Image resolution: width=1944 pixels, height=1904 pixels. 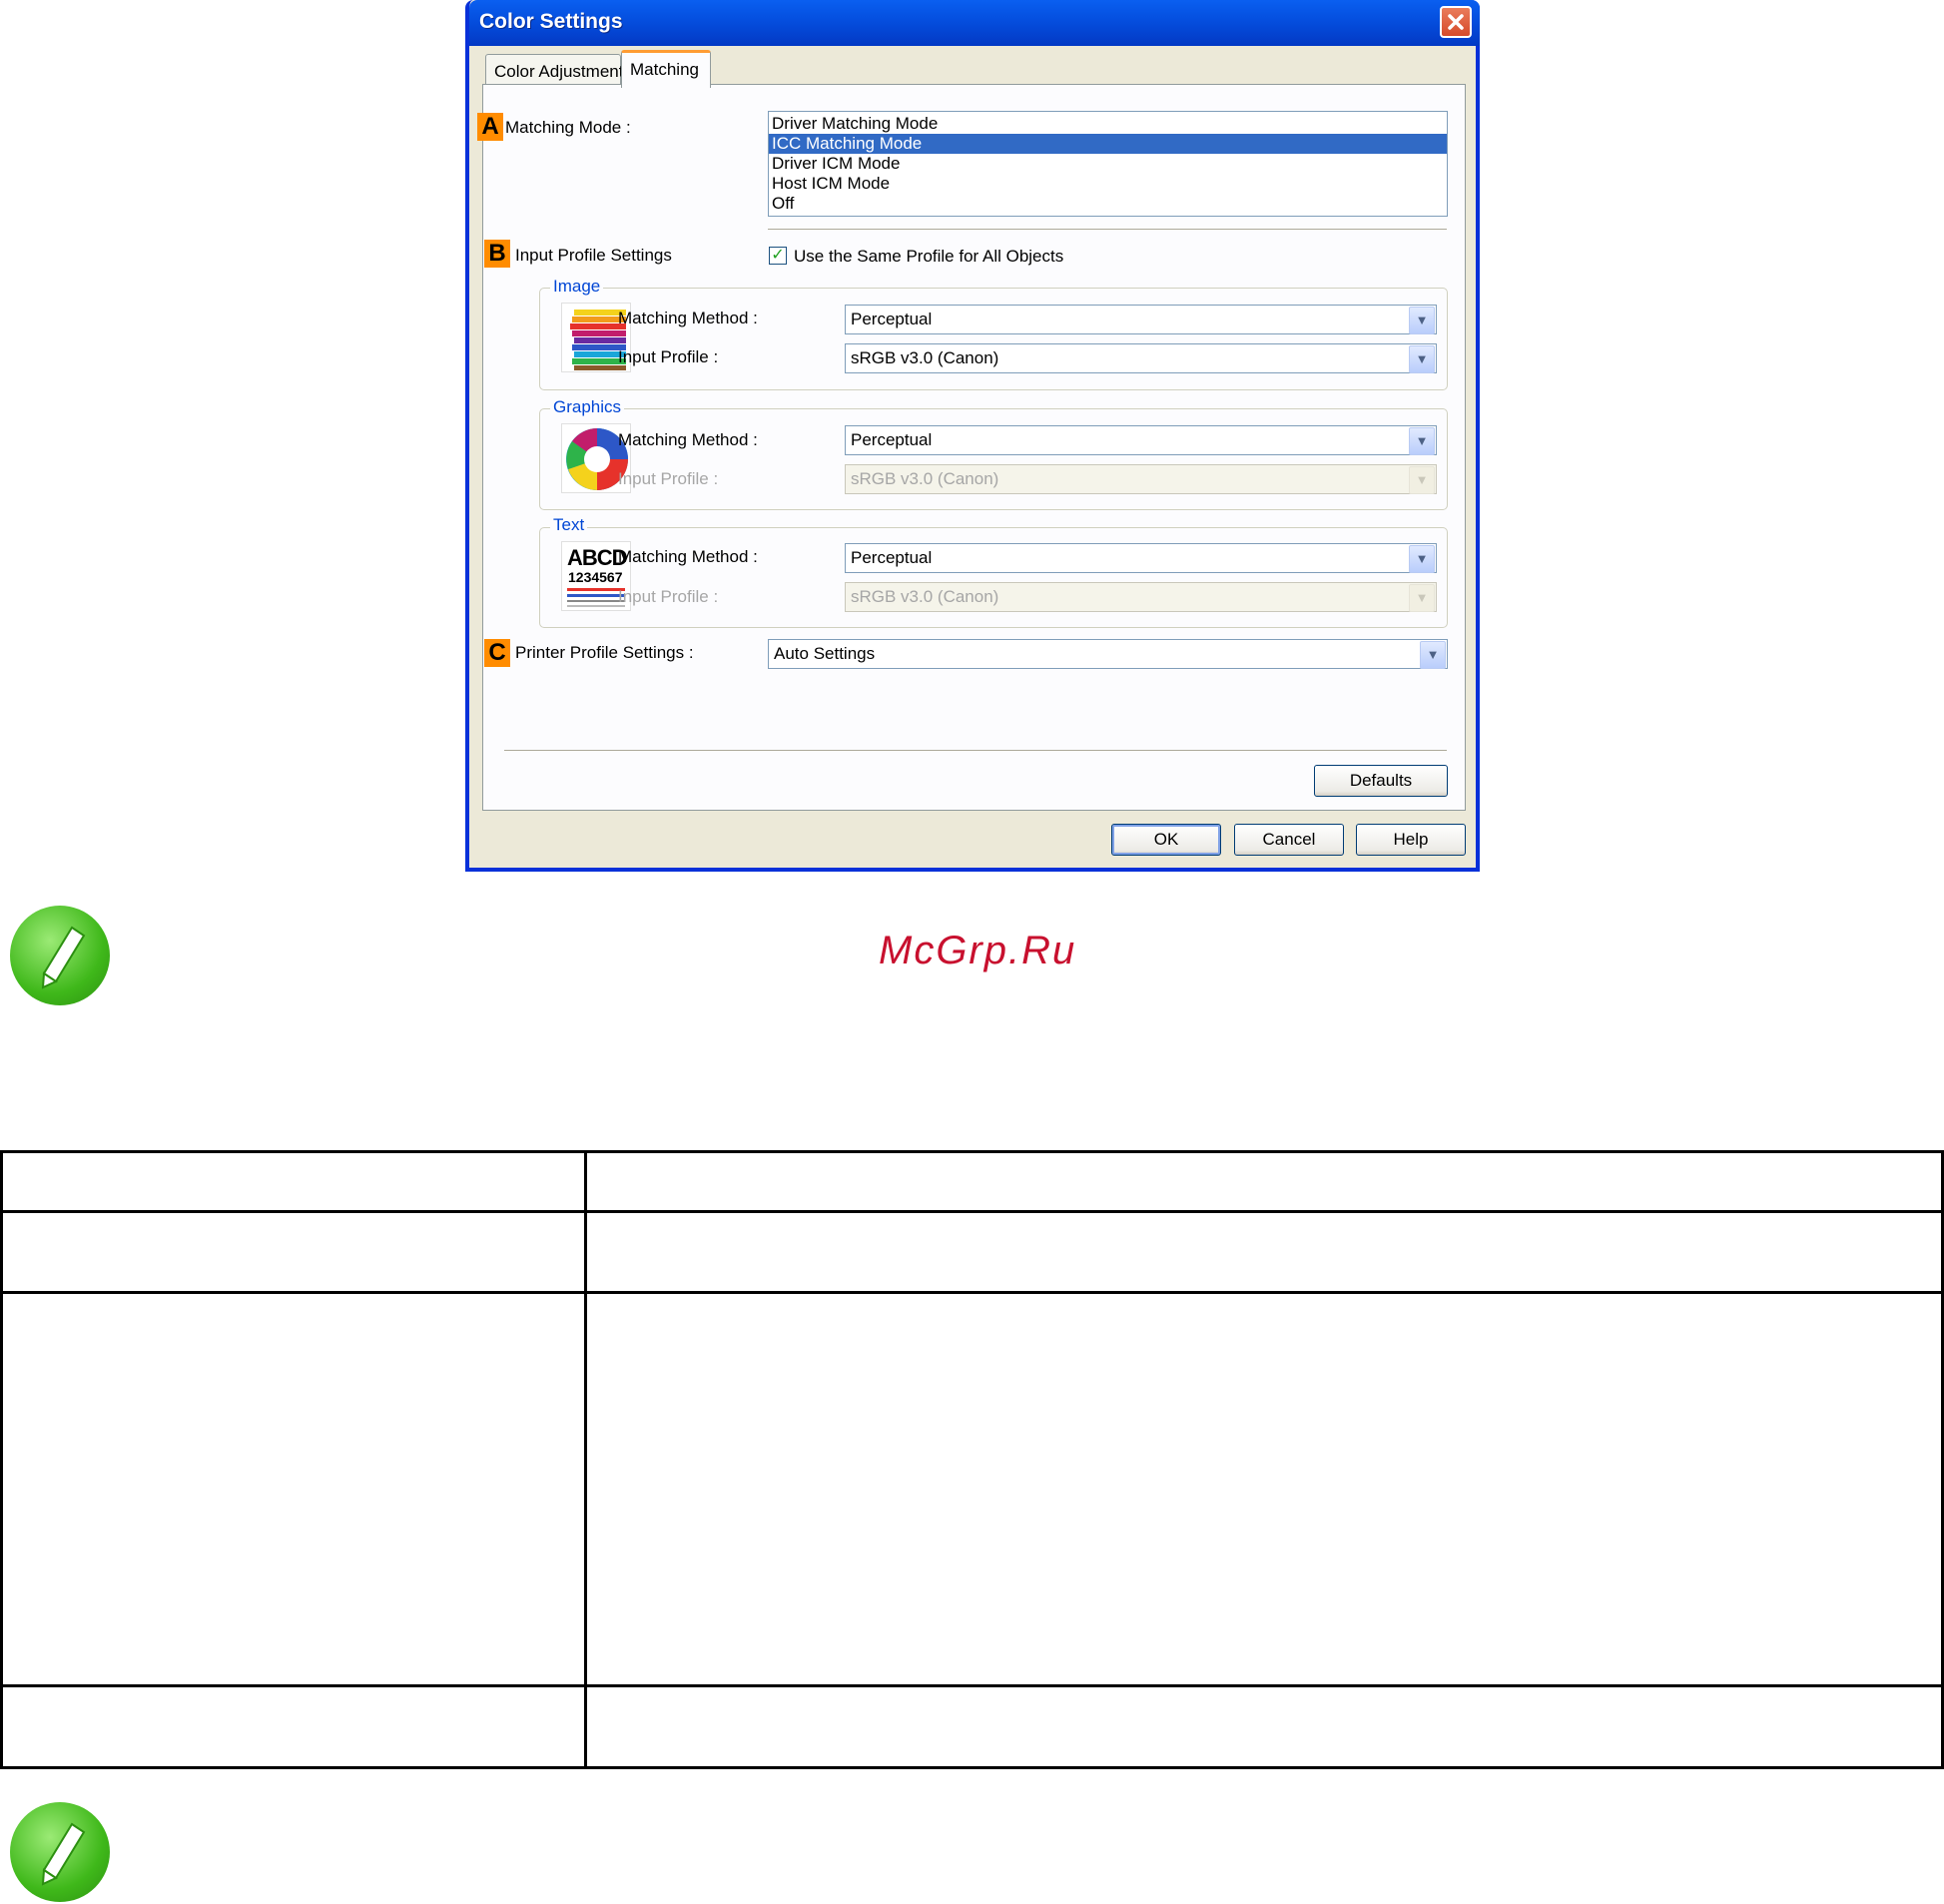 What do you see at coordinates (1141, 319) in the screenshot?
I see `image-matching-method-select: Perceptual ▼` at bounding box center [1141, 319].